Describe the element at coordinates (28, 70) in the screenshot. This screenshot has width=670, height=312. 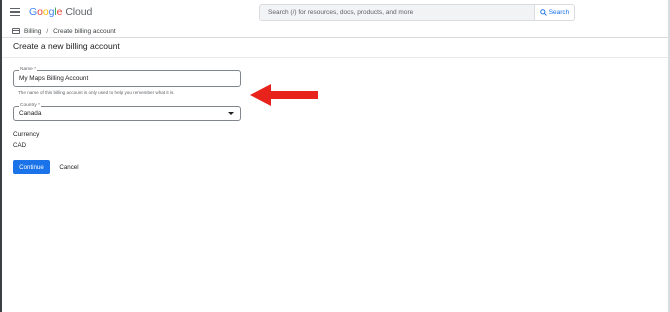
I see `name-field-label: Name *` at that location.